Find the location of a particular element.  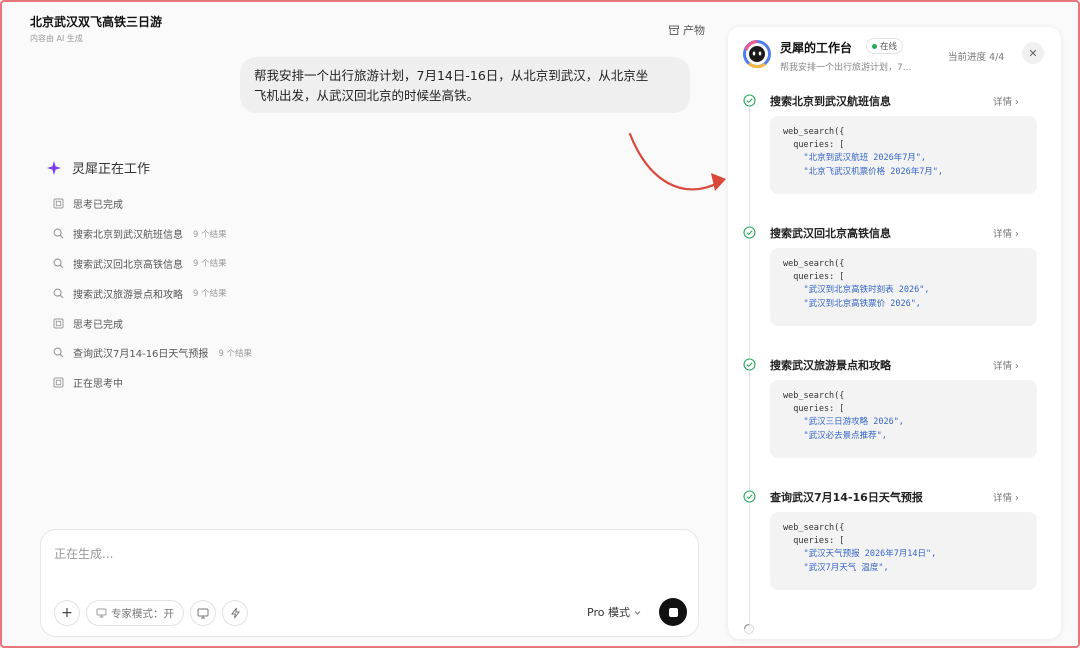

step-label: 搜索北京到武汉航班信息 is located at coordinates (128, 236).